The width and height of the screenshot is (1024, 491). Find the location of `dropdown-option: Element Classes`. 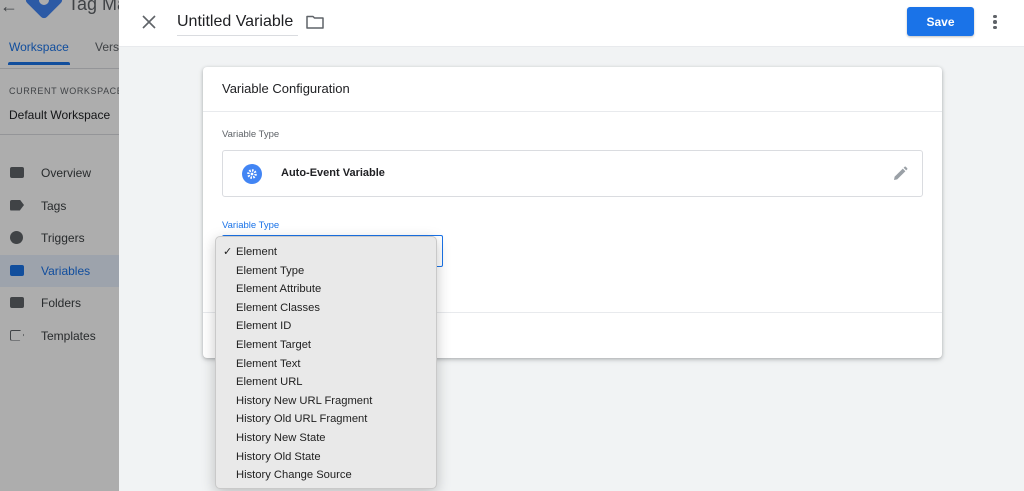

dropdown-option: Element Classes is located at coordinates (326, 308).